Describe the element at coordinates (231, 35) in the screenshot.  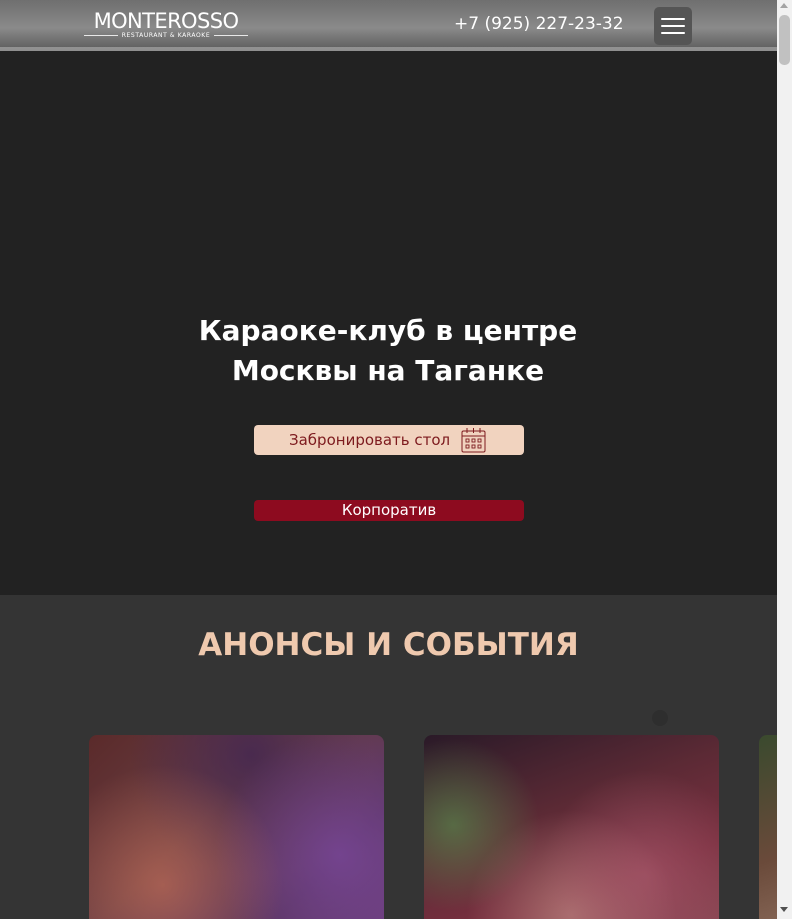
I see `logo-divider-right` at that location.